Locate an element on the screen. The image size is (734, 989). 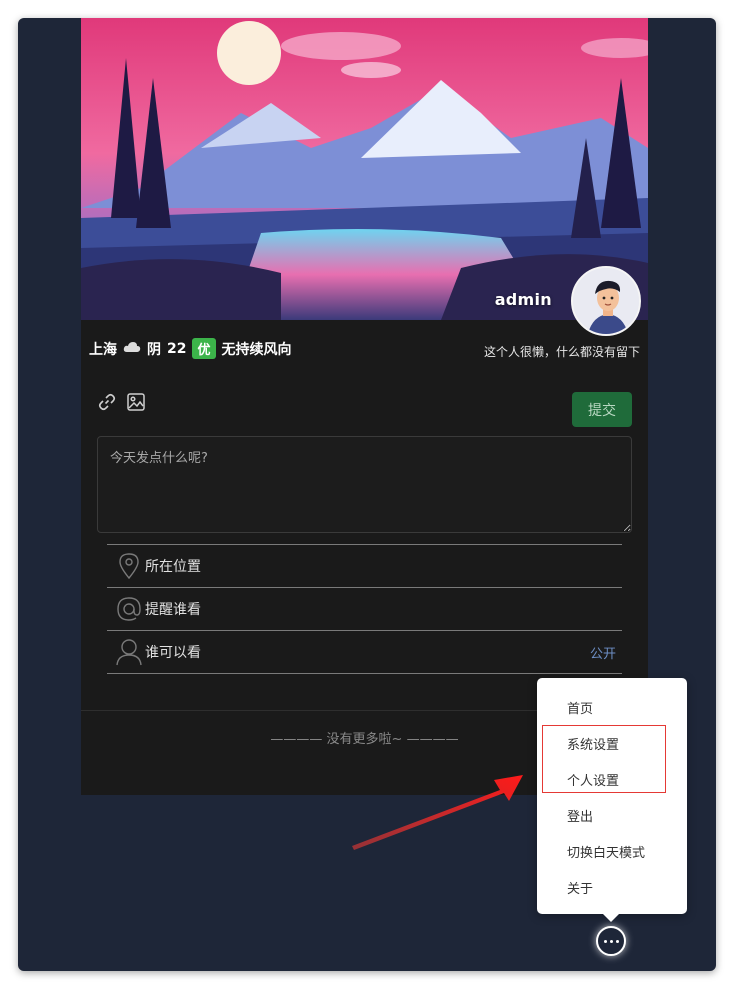
dropdown-menu: 首页 系统设置 个人设置 登出 切换白天模式 关于 is located at coordinates (612, 800).